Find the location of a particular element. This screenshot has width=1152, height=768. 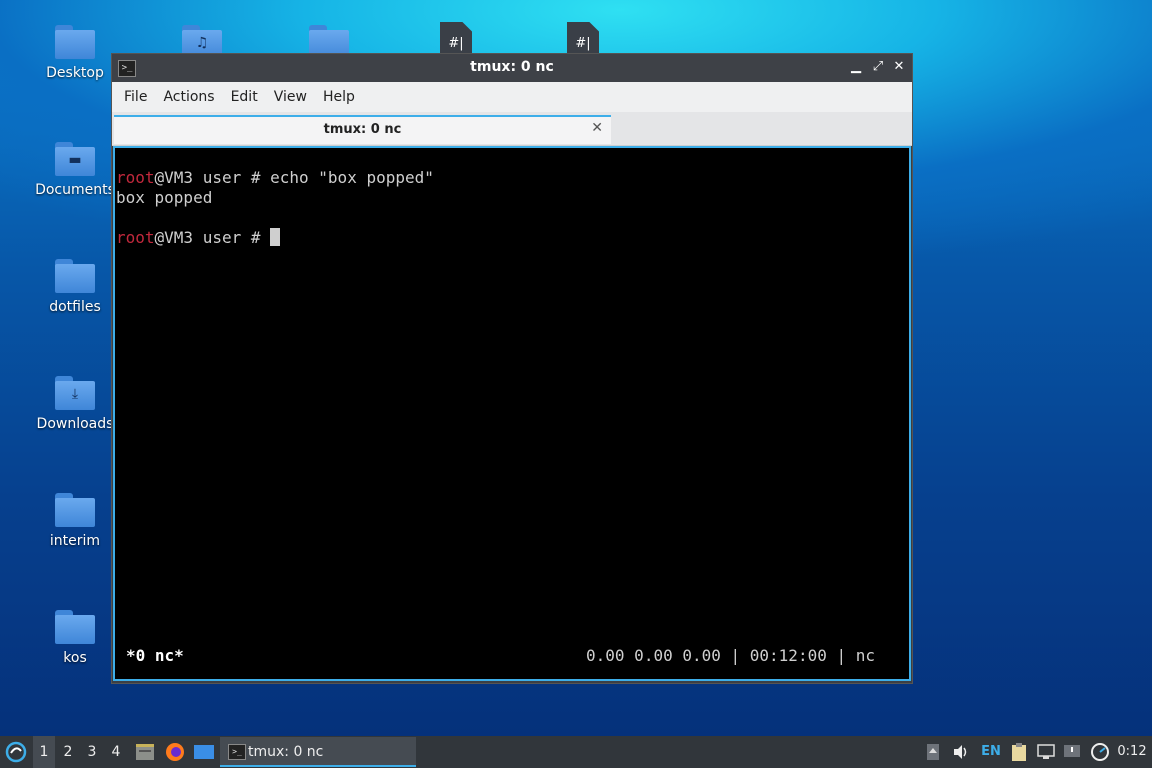

keyboard-layout-indicator: EN is located at coordinates (991, 752).